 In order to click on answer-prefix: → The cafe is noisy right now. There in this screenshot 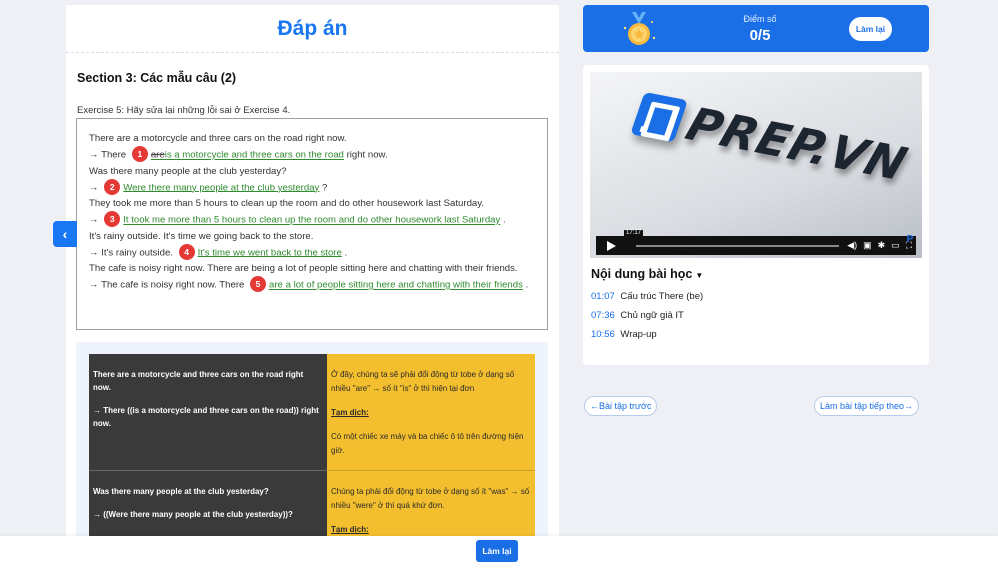, I will do `click(167, 285)`.